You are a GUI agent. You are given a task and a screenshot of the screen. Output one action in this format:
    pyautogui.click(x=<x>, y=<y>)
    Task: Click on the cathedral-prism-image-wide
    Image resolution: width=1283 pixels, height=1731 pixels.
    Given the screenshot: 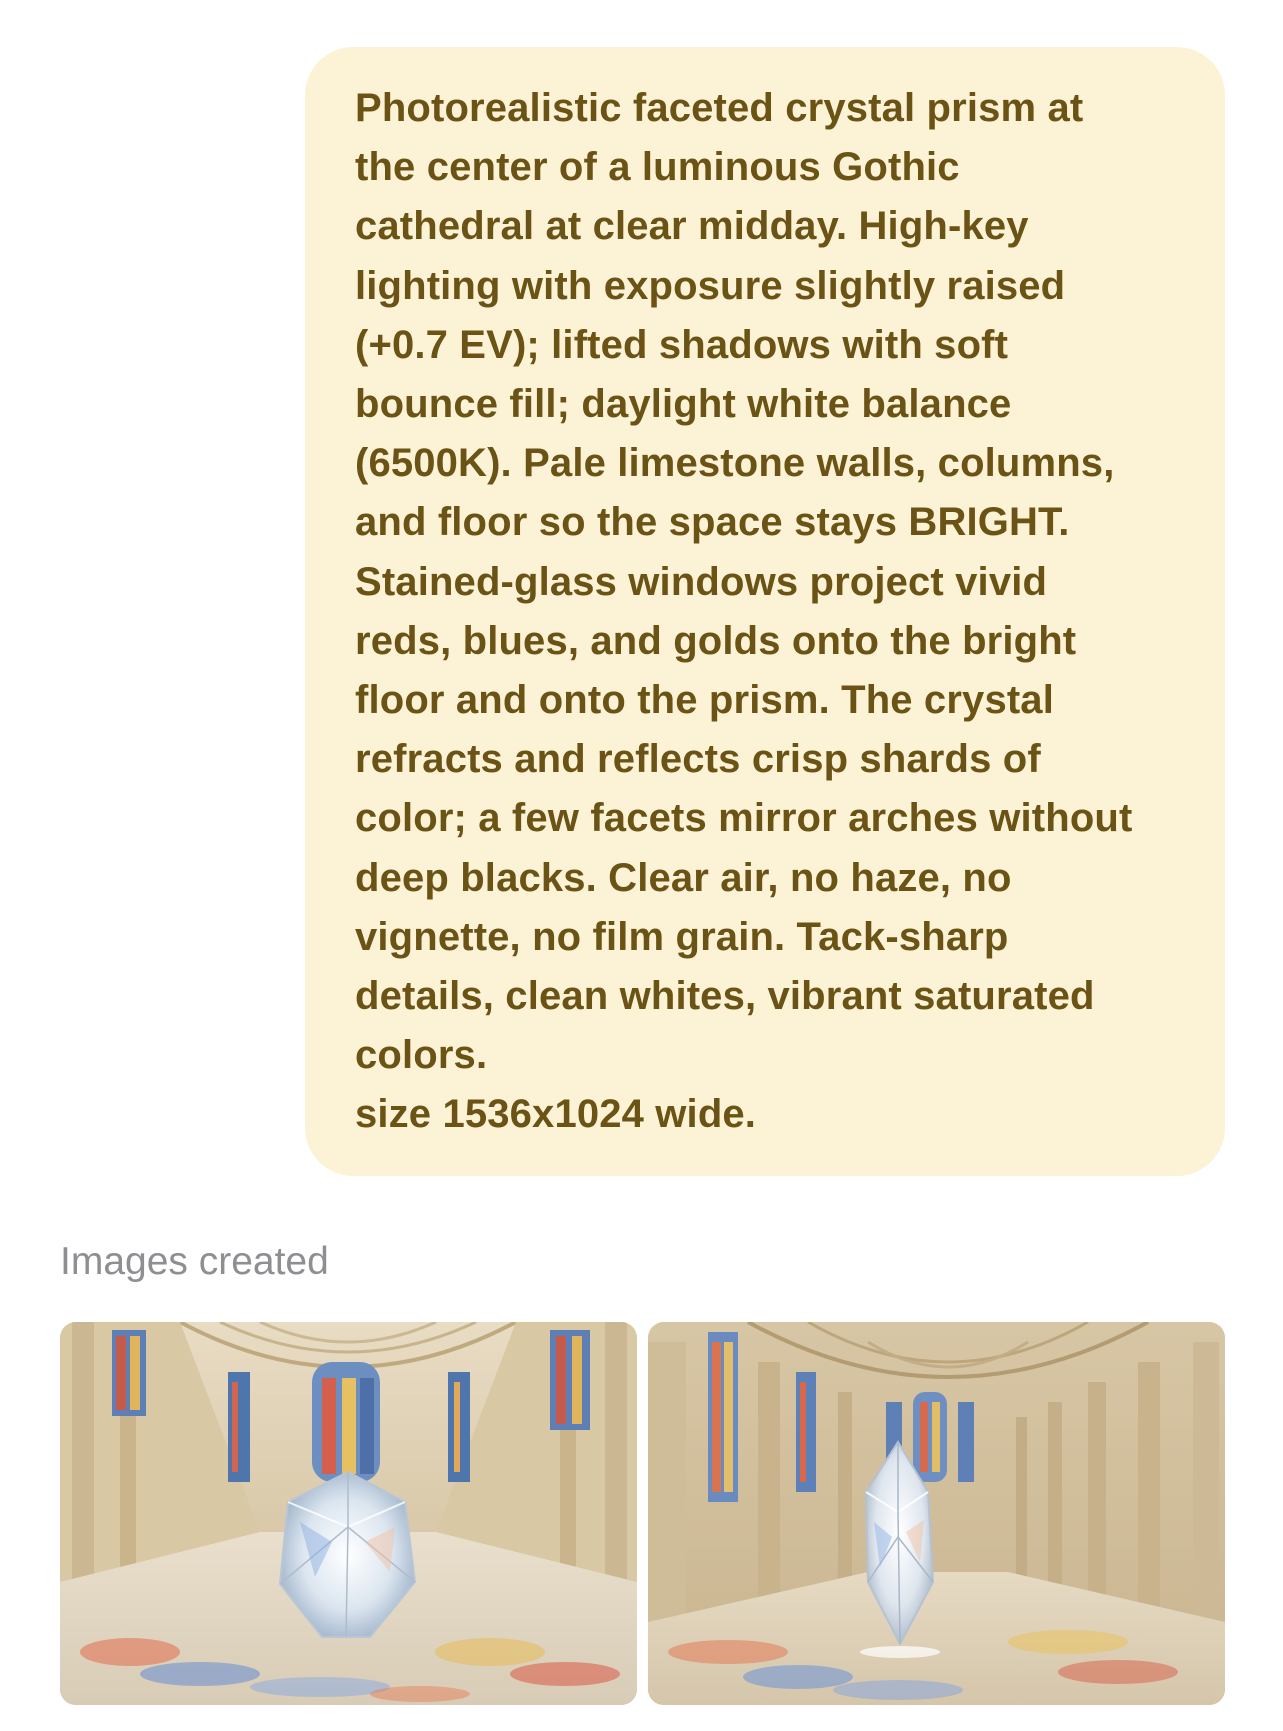 What is the action you would take?
    pyautogui.click(x=348, y=1513)
    